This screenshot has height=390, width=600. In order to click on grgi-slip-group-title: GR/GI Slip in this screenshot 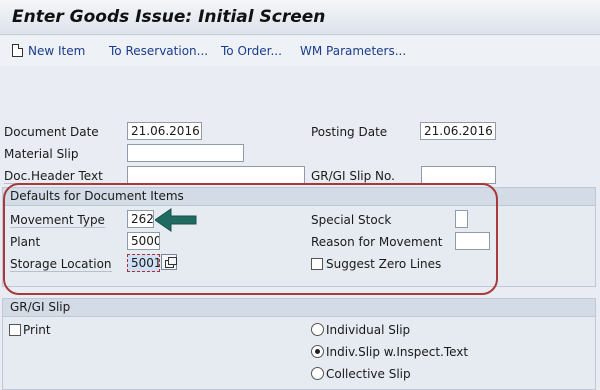, I will do `click(299, 308)`.